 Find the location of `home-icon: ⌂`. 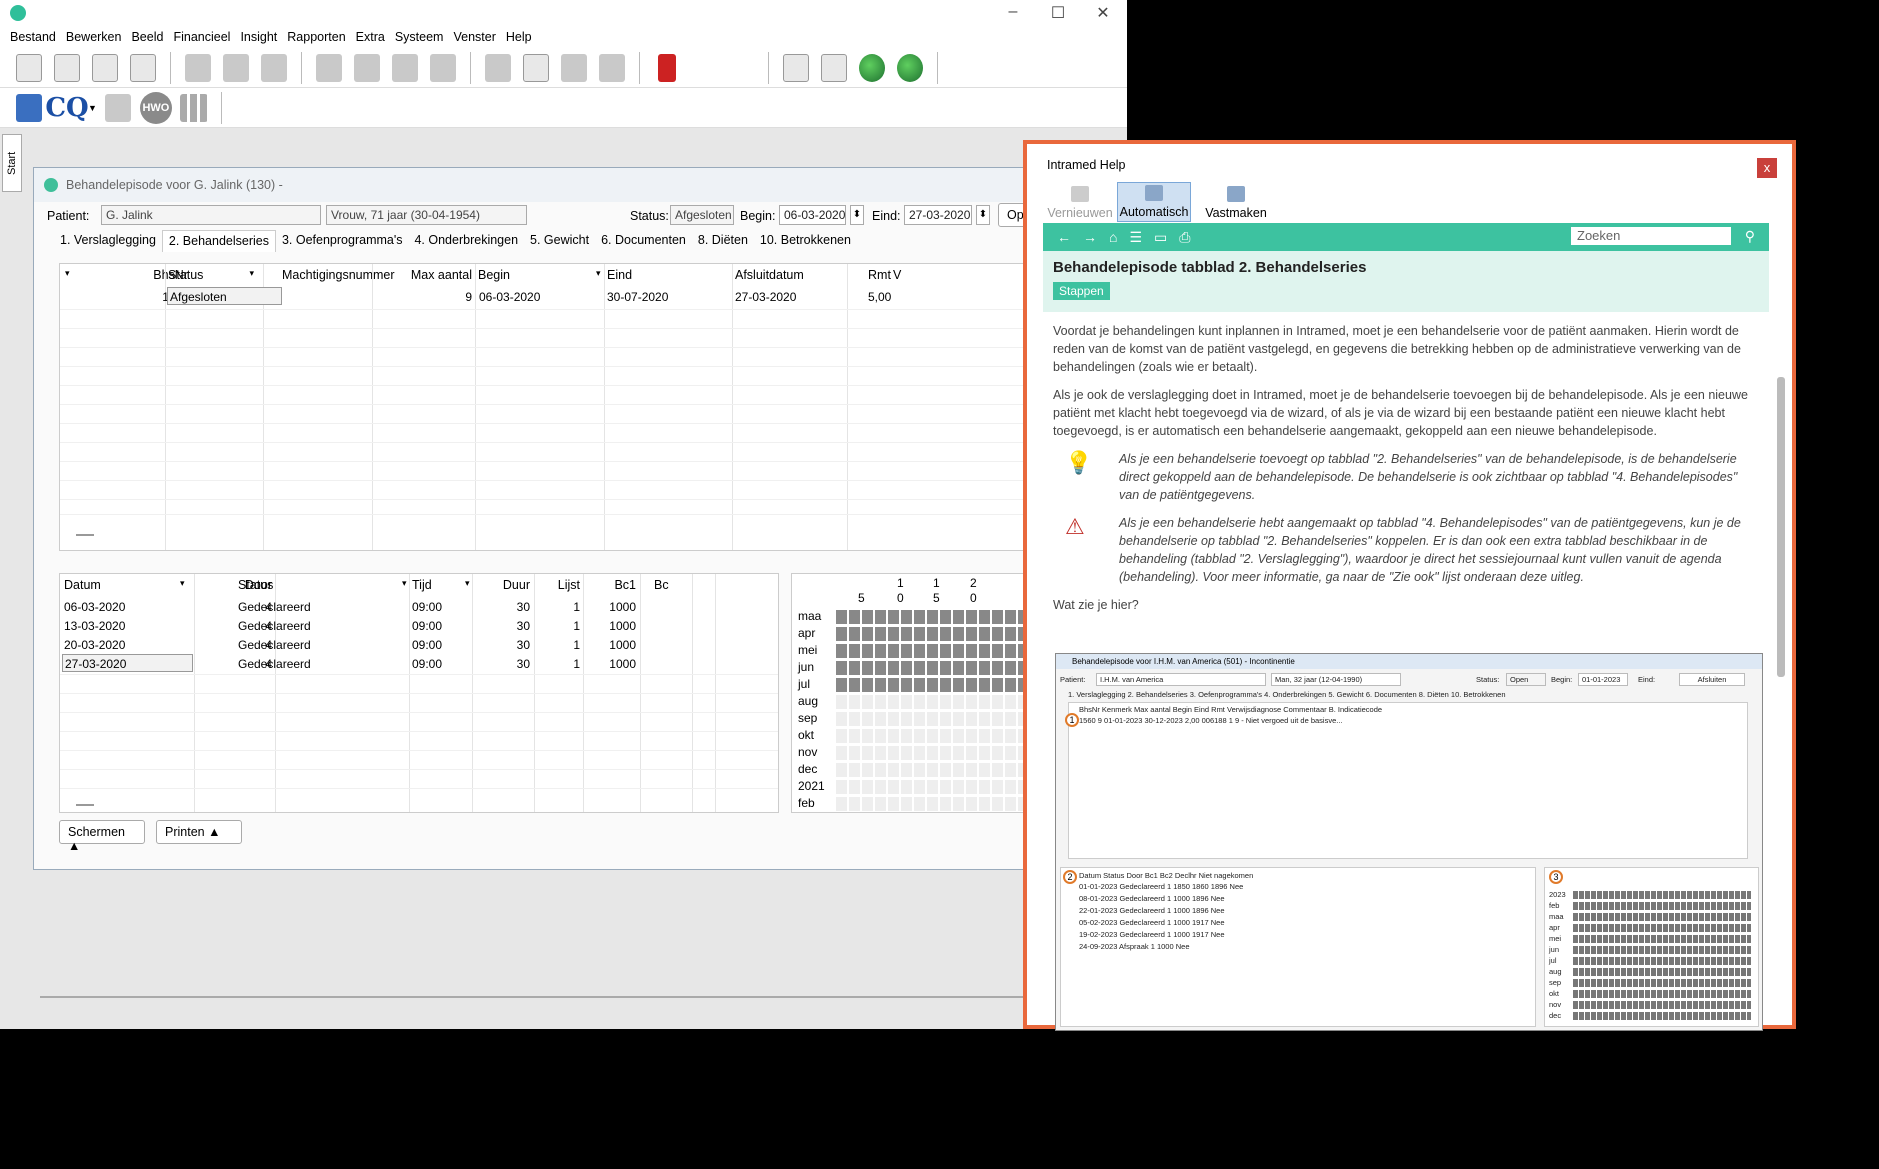

home-icon: ⌂ is located at coordinates (1113, 237).